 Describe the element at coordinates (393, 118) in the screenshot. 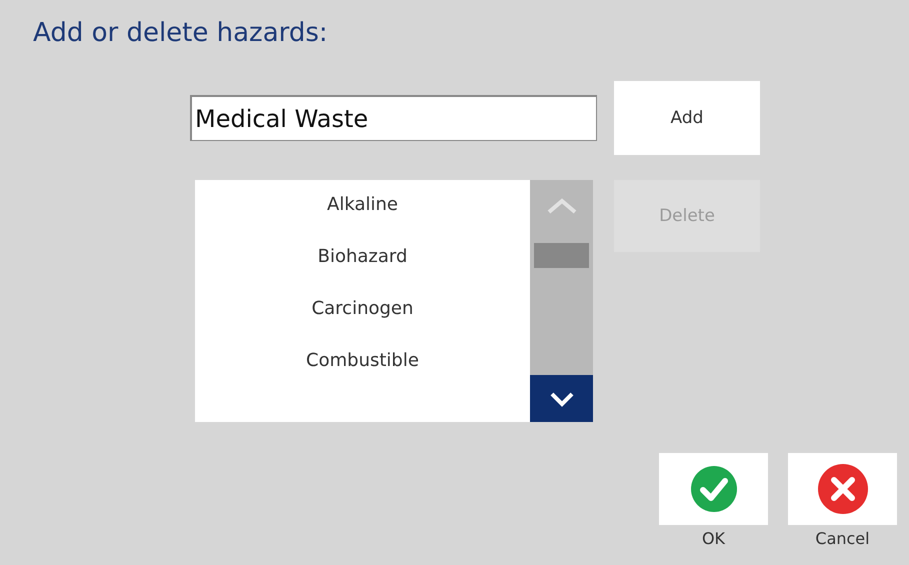

I see `hazard-input-field: Medical Waste` at that location.